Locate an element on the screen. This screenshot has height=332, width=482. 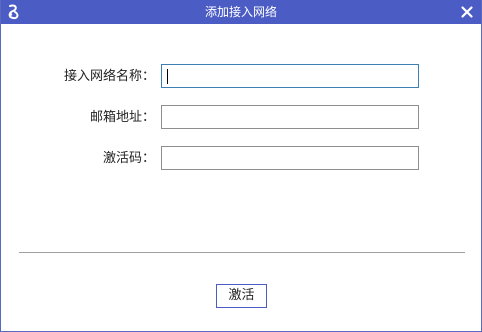
email-input is located at coordinates (290, 117).